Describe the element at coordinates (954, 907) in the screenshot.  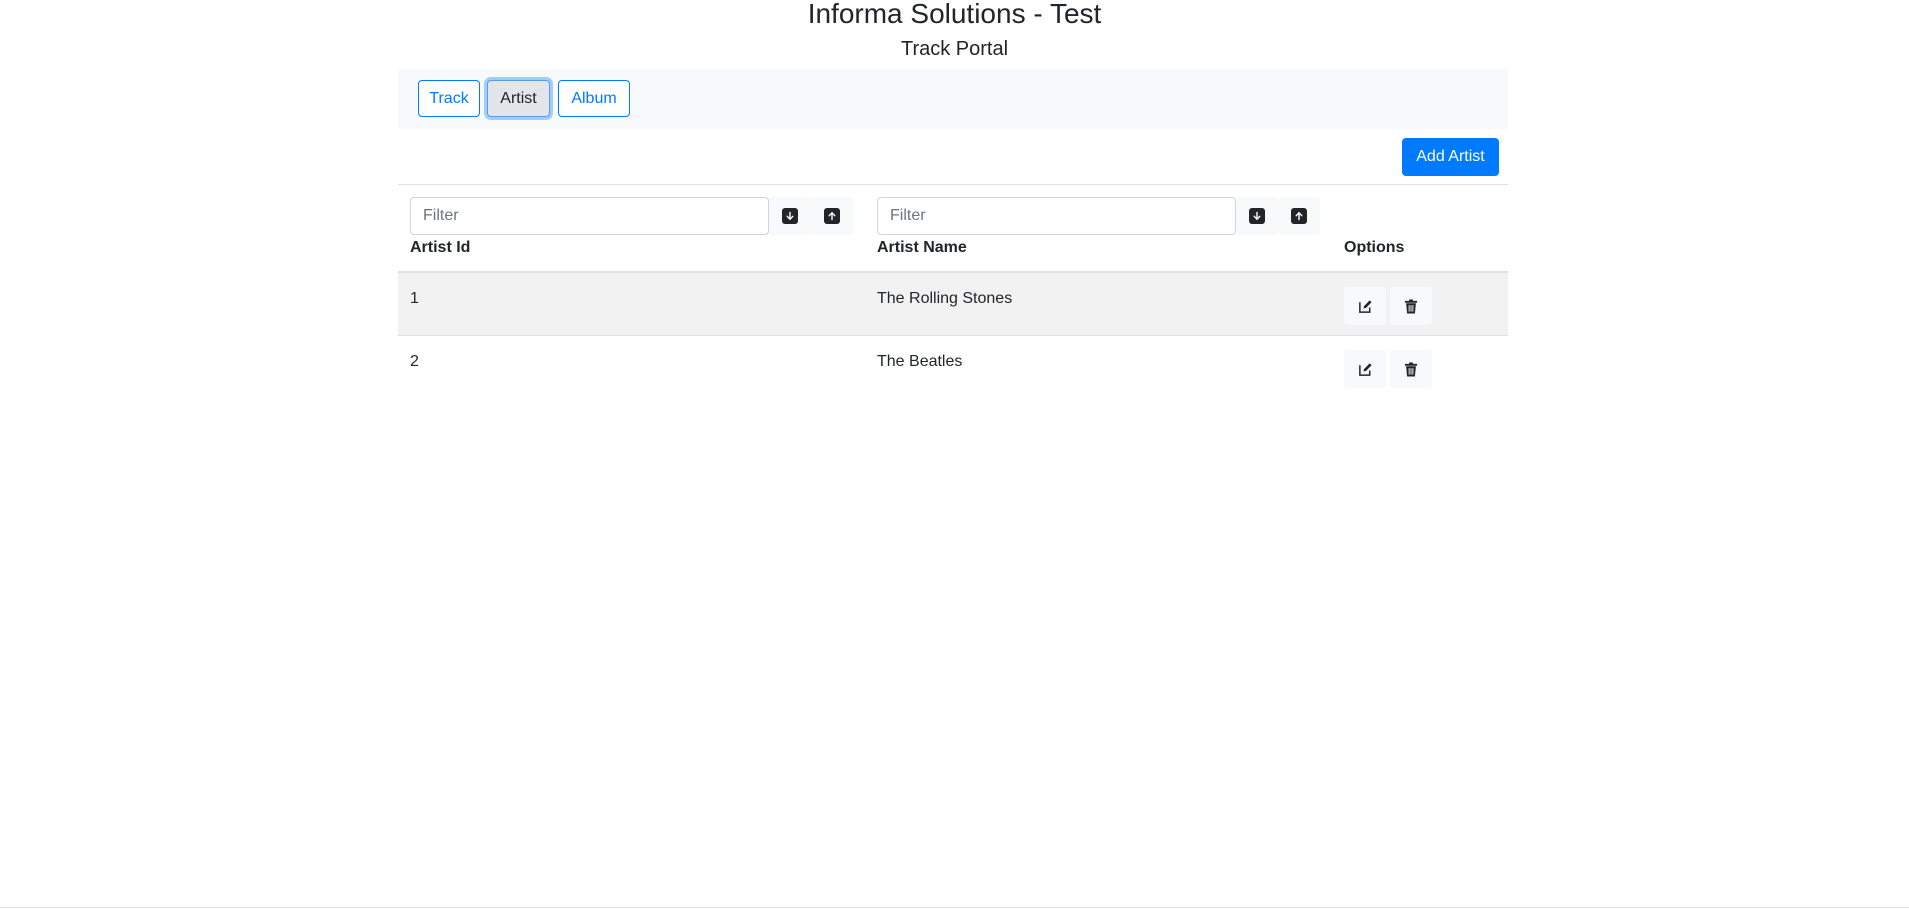
I see `footer-divider` at that location.